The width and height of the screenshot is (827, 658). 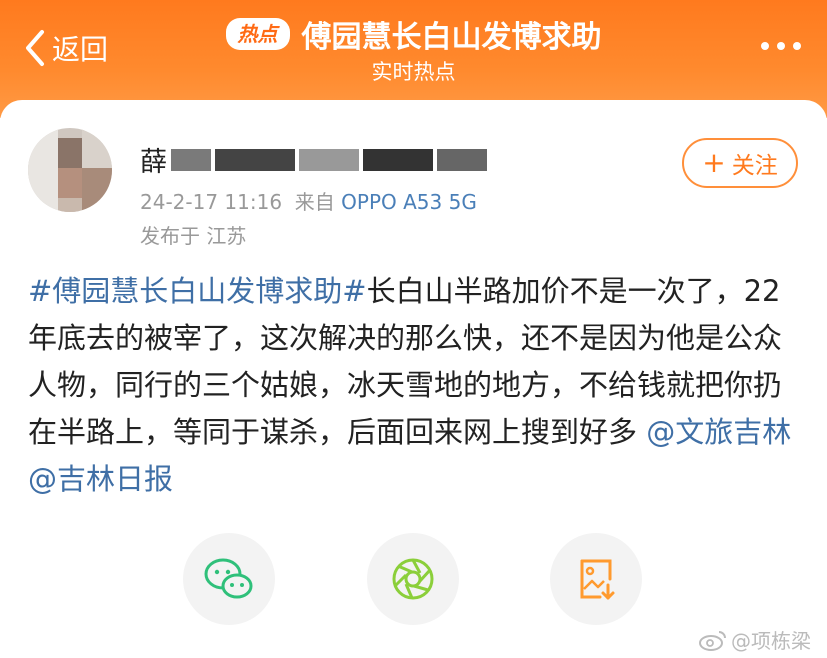 I want to click on location-prefix: 发布于, so click(x=170, y=236).